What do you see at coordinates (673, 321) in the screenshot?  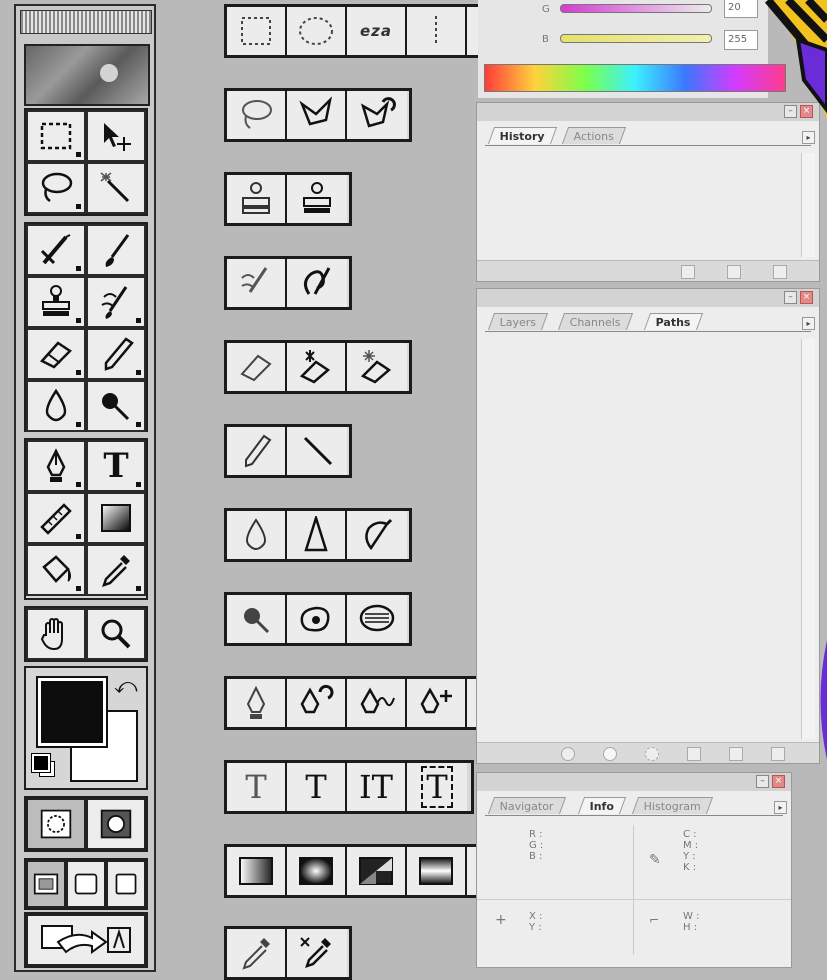 I see `tab-paths: Paths` at bounding box center [673, 321].